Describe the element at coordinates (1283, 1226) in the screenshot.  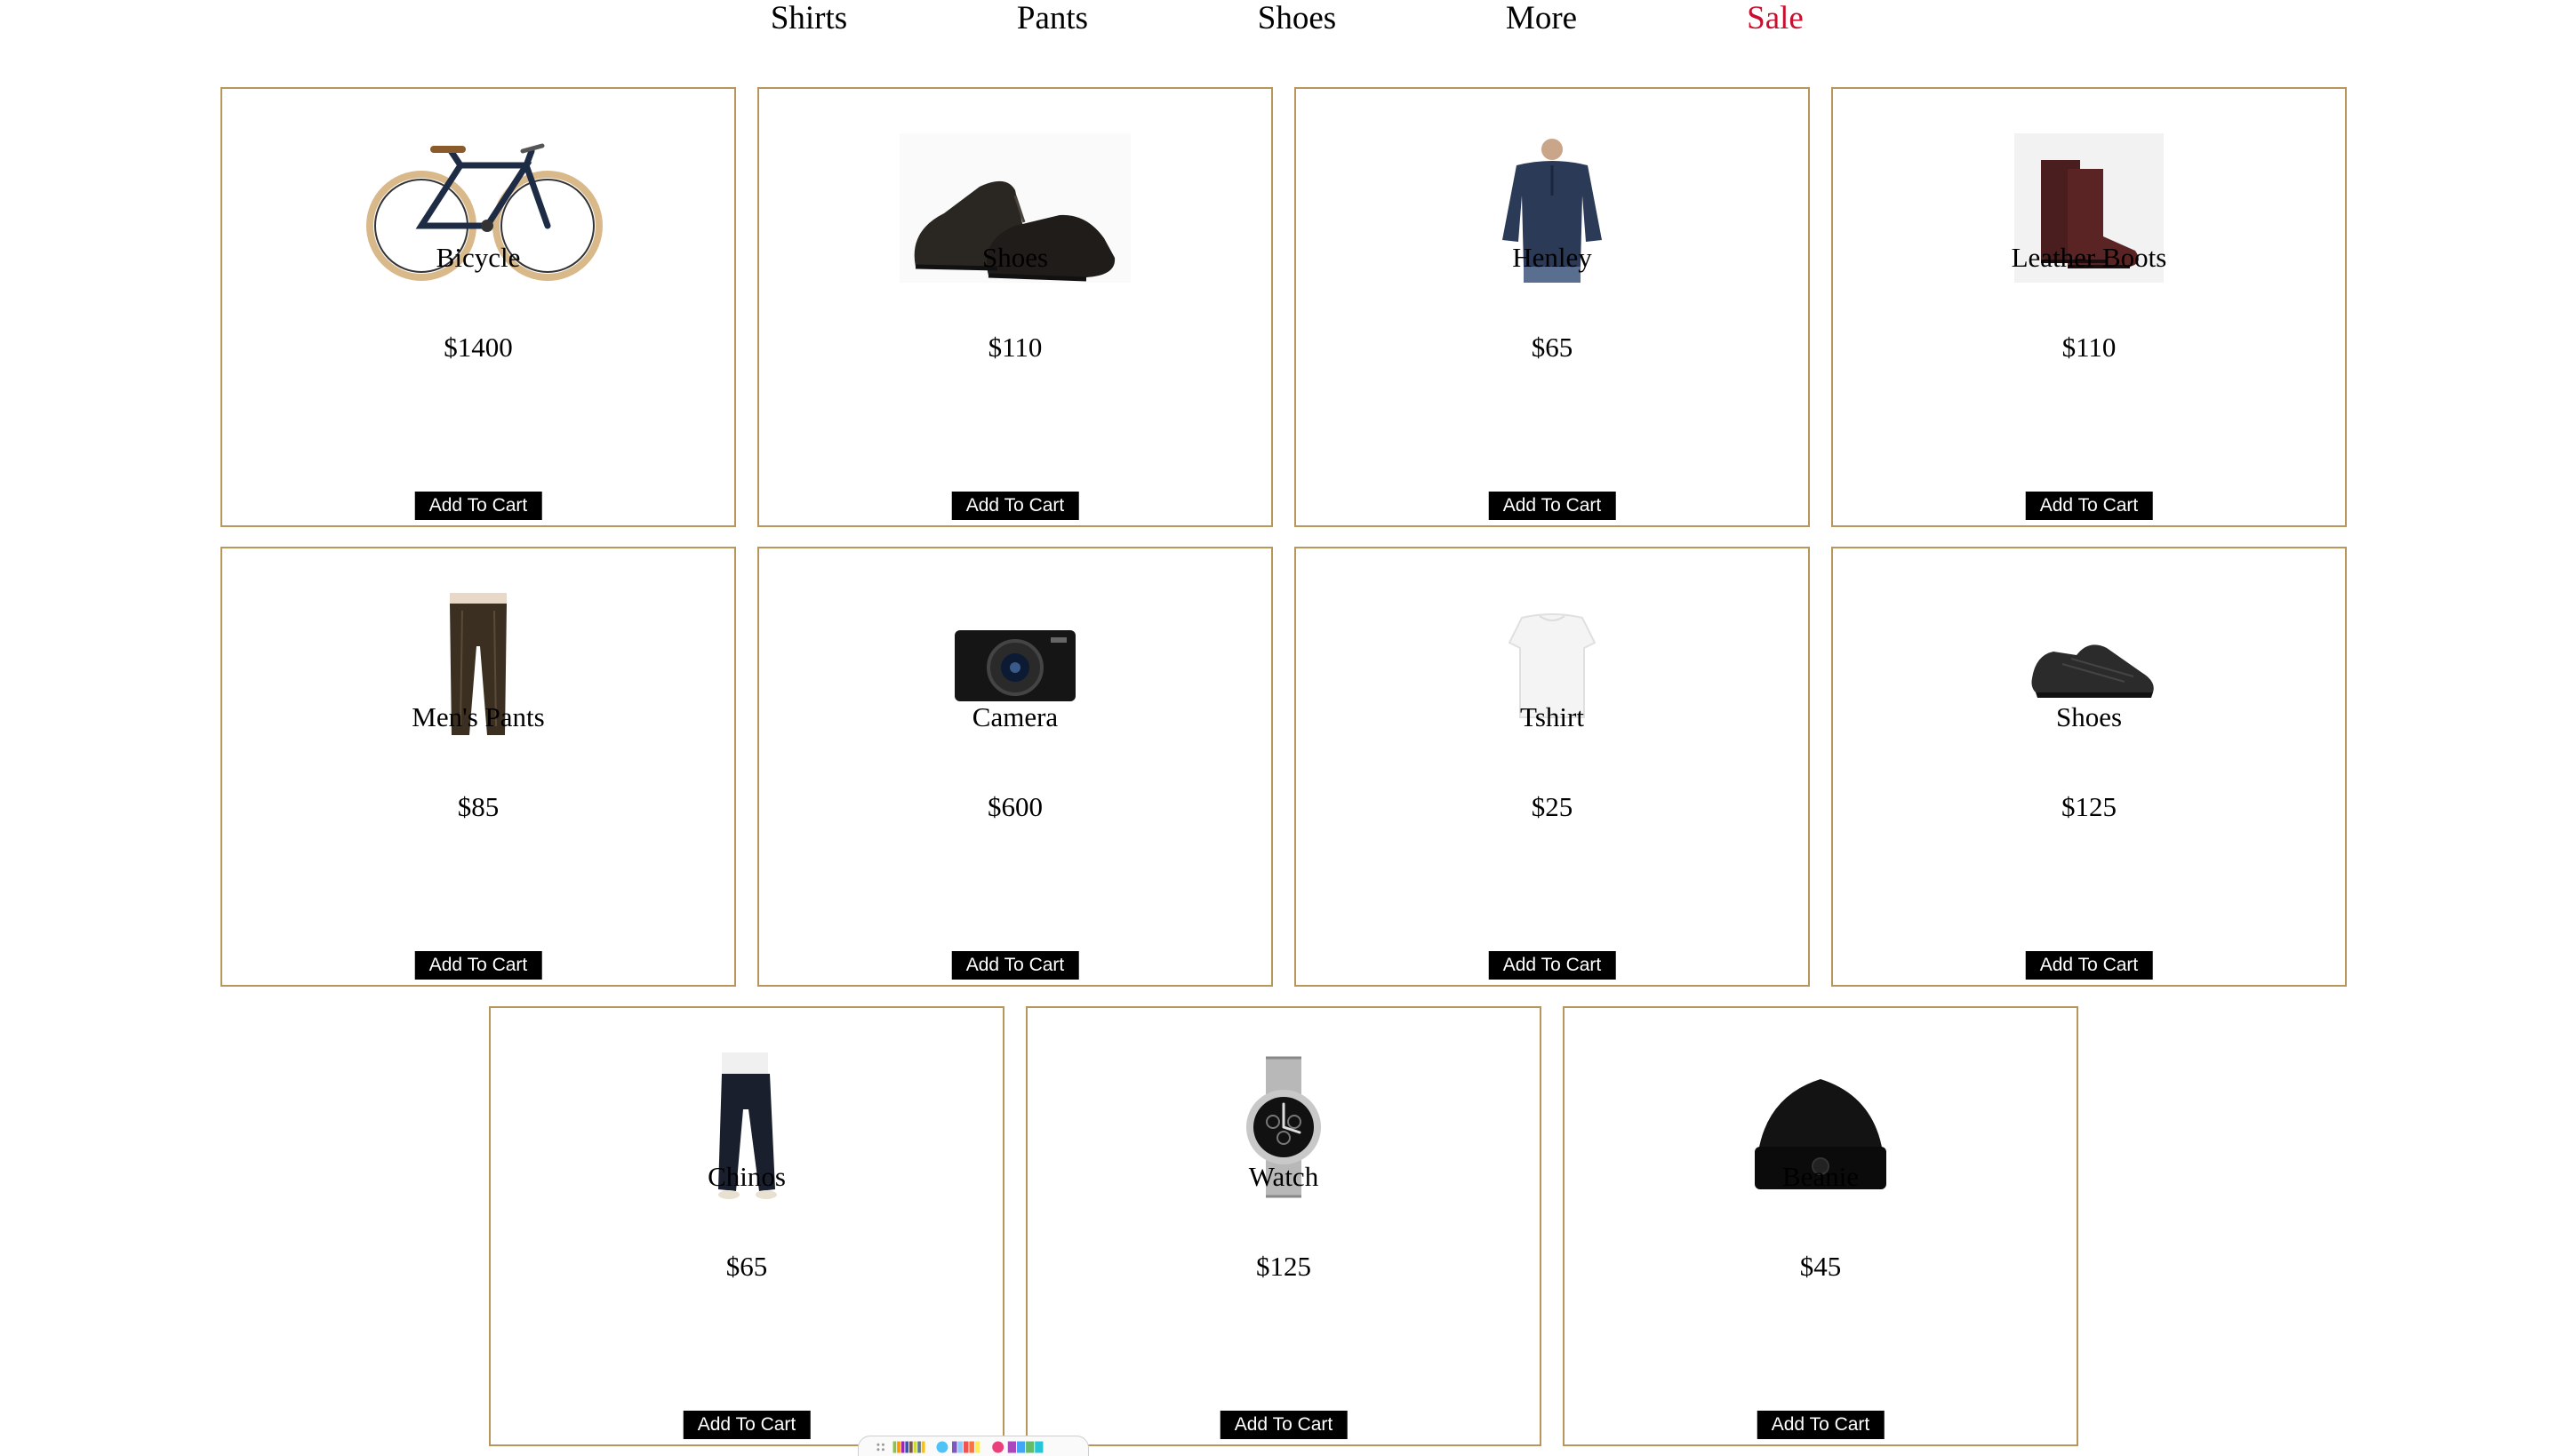
I see `product-card-watch: Watch $125 Add To Cart` at that location.